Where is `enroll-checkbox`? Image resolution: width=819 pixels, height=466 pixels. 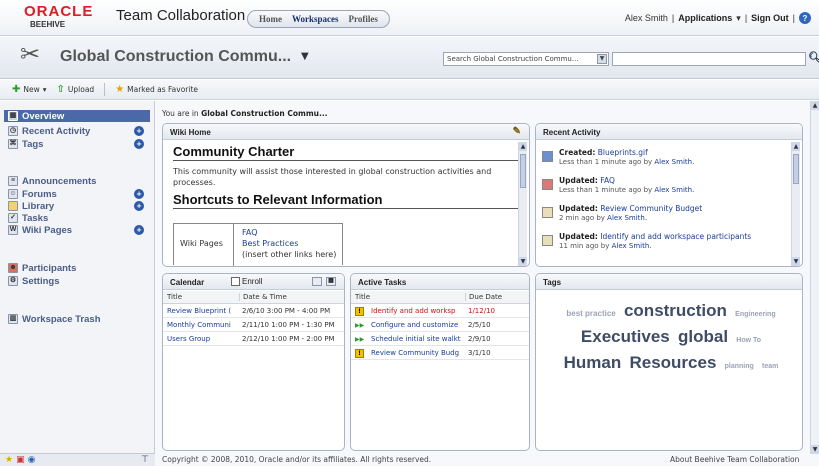
enroll-checkbox is located at coordinates (235, 281).